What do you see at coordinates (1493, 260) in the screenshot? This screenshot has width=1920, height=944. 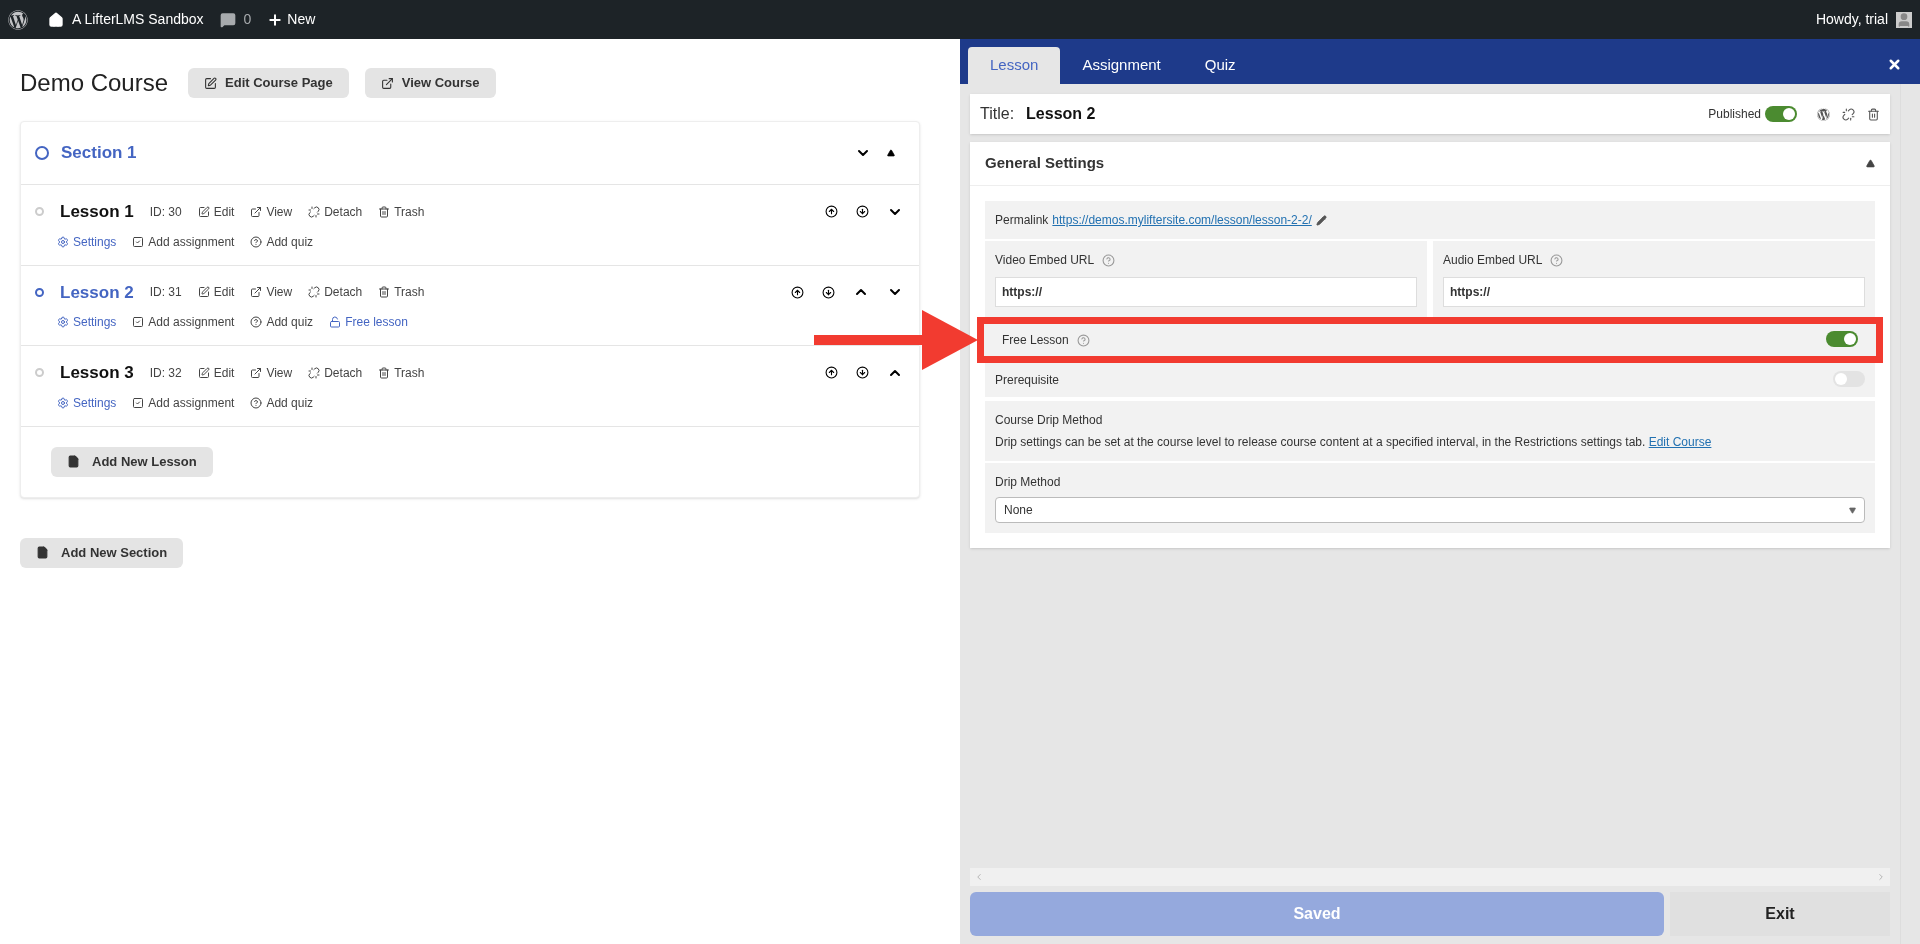 I see `field-label: Audio Embed URL` at bounding box center [1493, 260].